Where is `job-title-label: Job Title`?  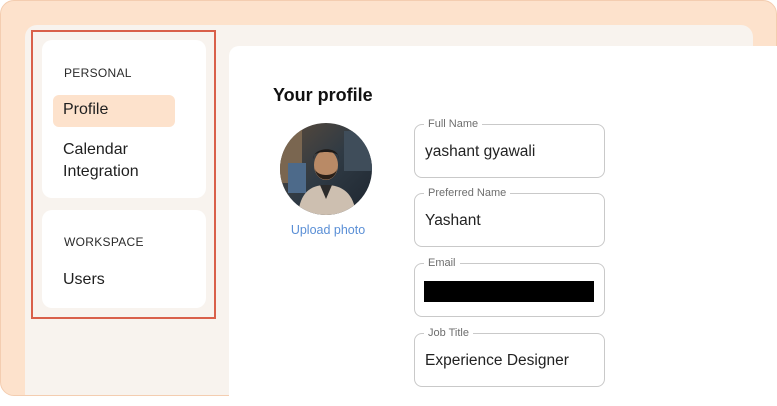 job-title-label: Job Title is located at coordinates (448, 333).